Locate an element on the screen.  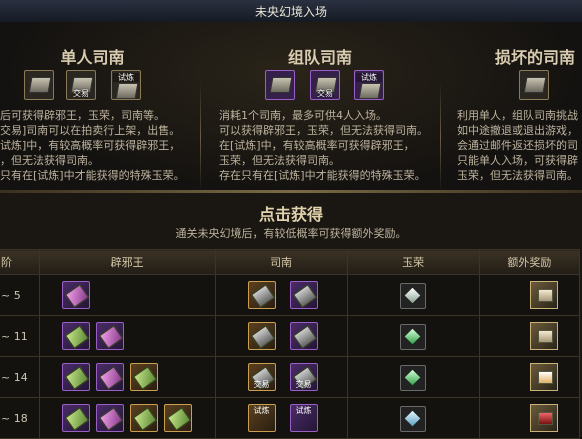
party-compass-title: 组队司南 is located at coordinates (319, 57).